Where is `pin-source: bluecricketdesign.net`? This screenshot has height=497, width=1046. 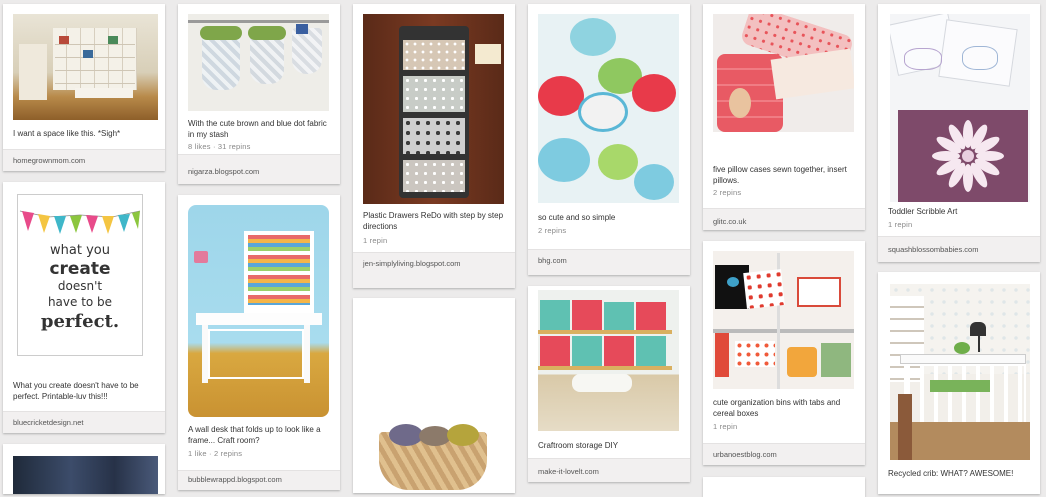
pin-source: bluecricketdesign.net is located at coordinates (84, 422).